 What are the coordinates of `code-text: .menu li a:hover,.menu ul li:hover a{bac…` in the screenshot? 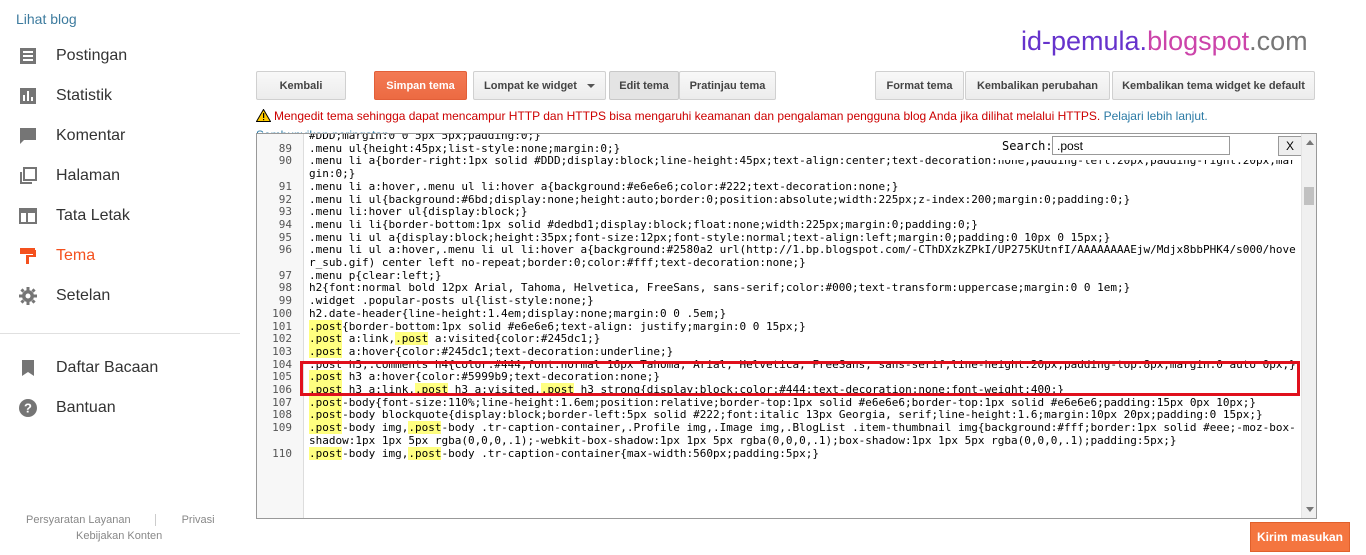 It's located at (803, 187).